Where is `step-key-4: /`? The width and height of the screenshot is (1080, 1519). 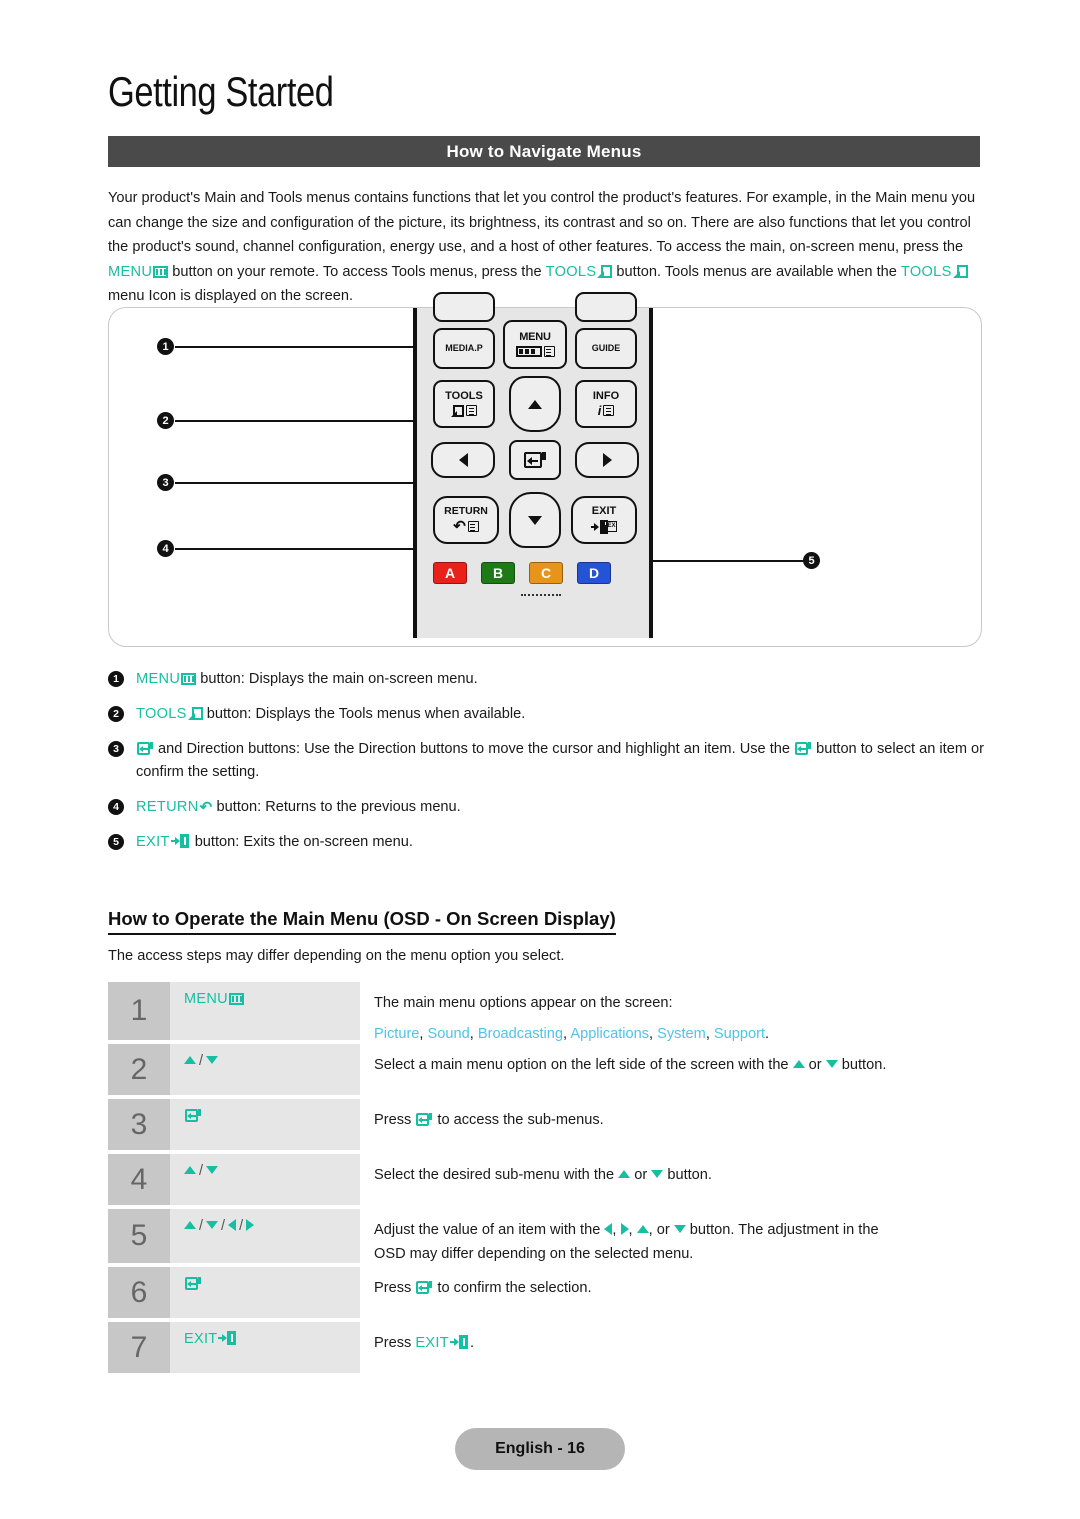
step-key-4: / is located at coordinates (265, 1179).